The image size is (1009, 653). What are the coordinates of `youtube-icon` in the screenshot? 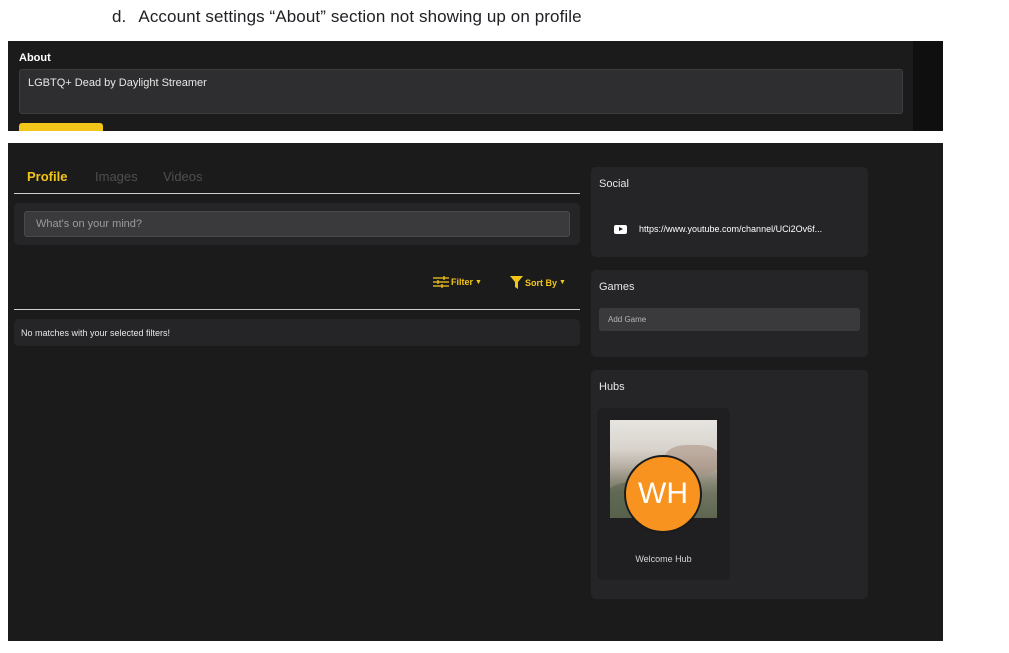 It's located at (620, 229).